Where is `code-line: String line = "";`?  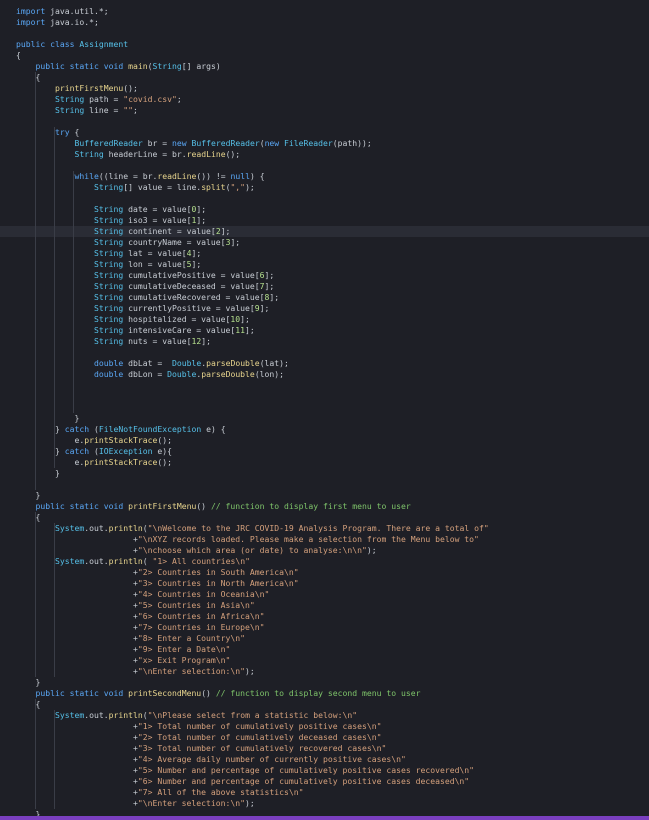
code-line: String line = ""; is located at coordinates (324, 110).